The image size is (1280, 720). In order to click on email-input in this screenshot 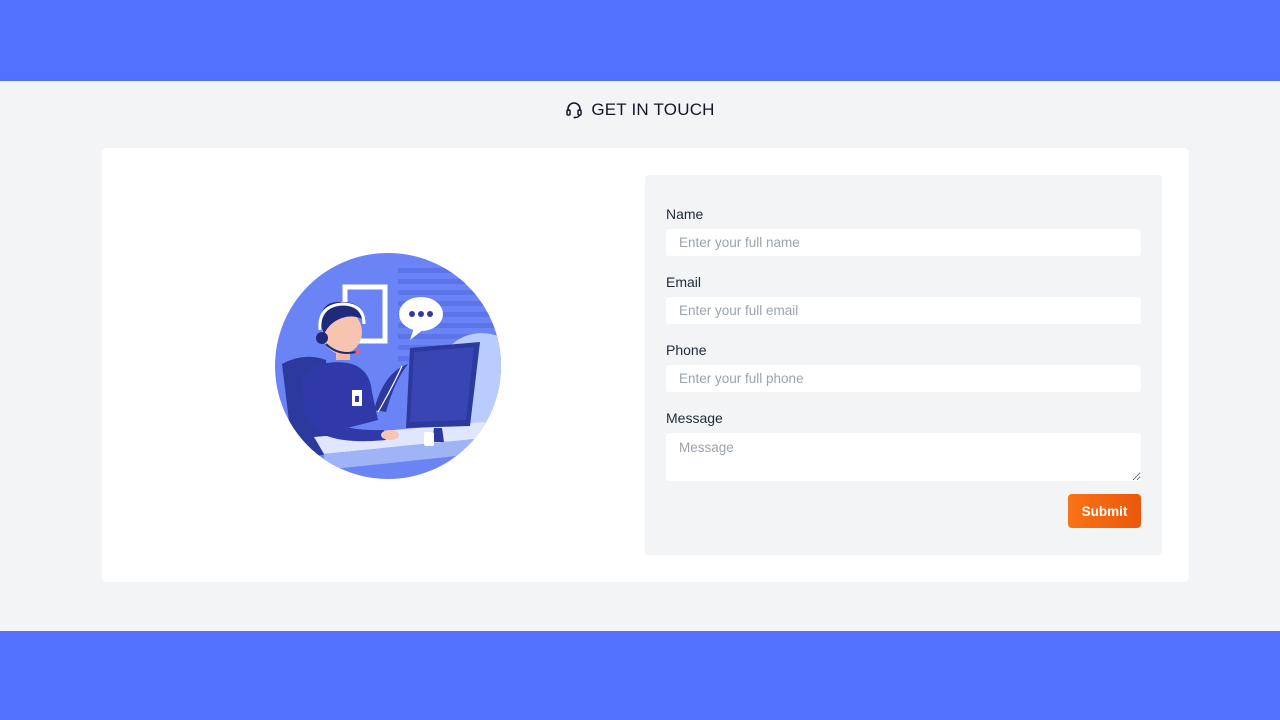, I will do `click(903, 310)`.